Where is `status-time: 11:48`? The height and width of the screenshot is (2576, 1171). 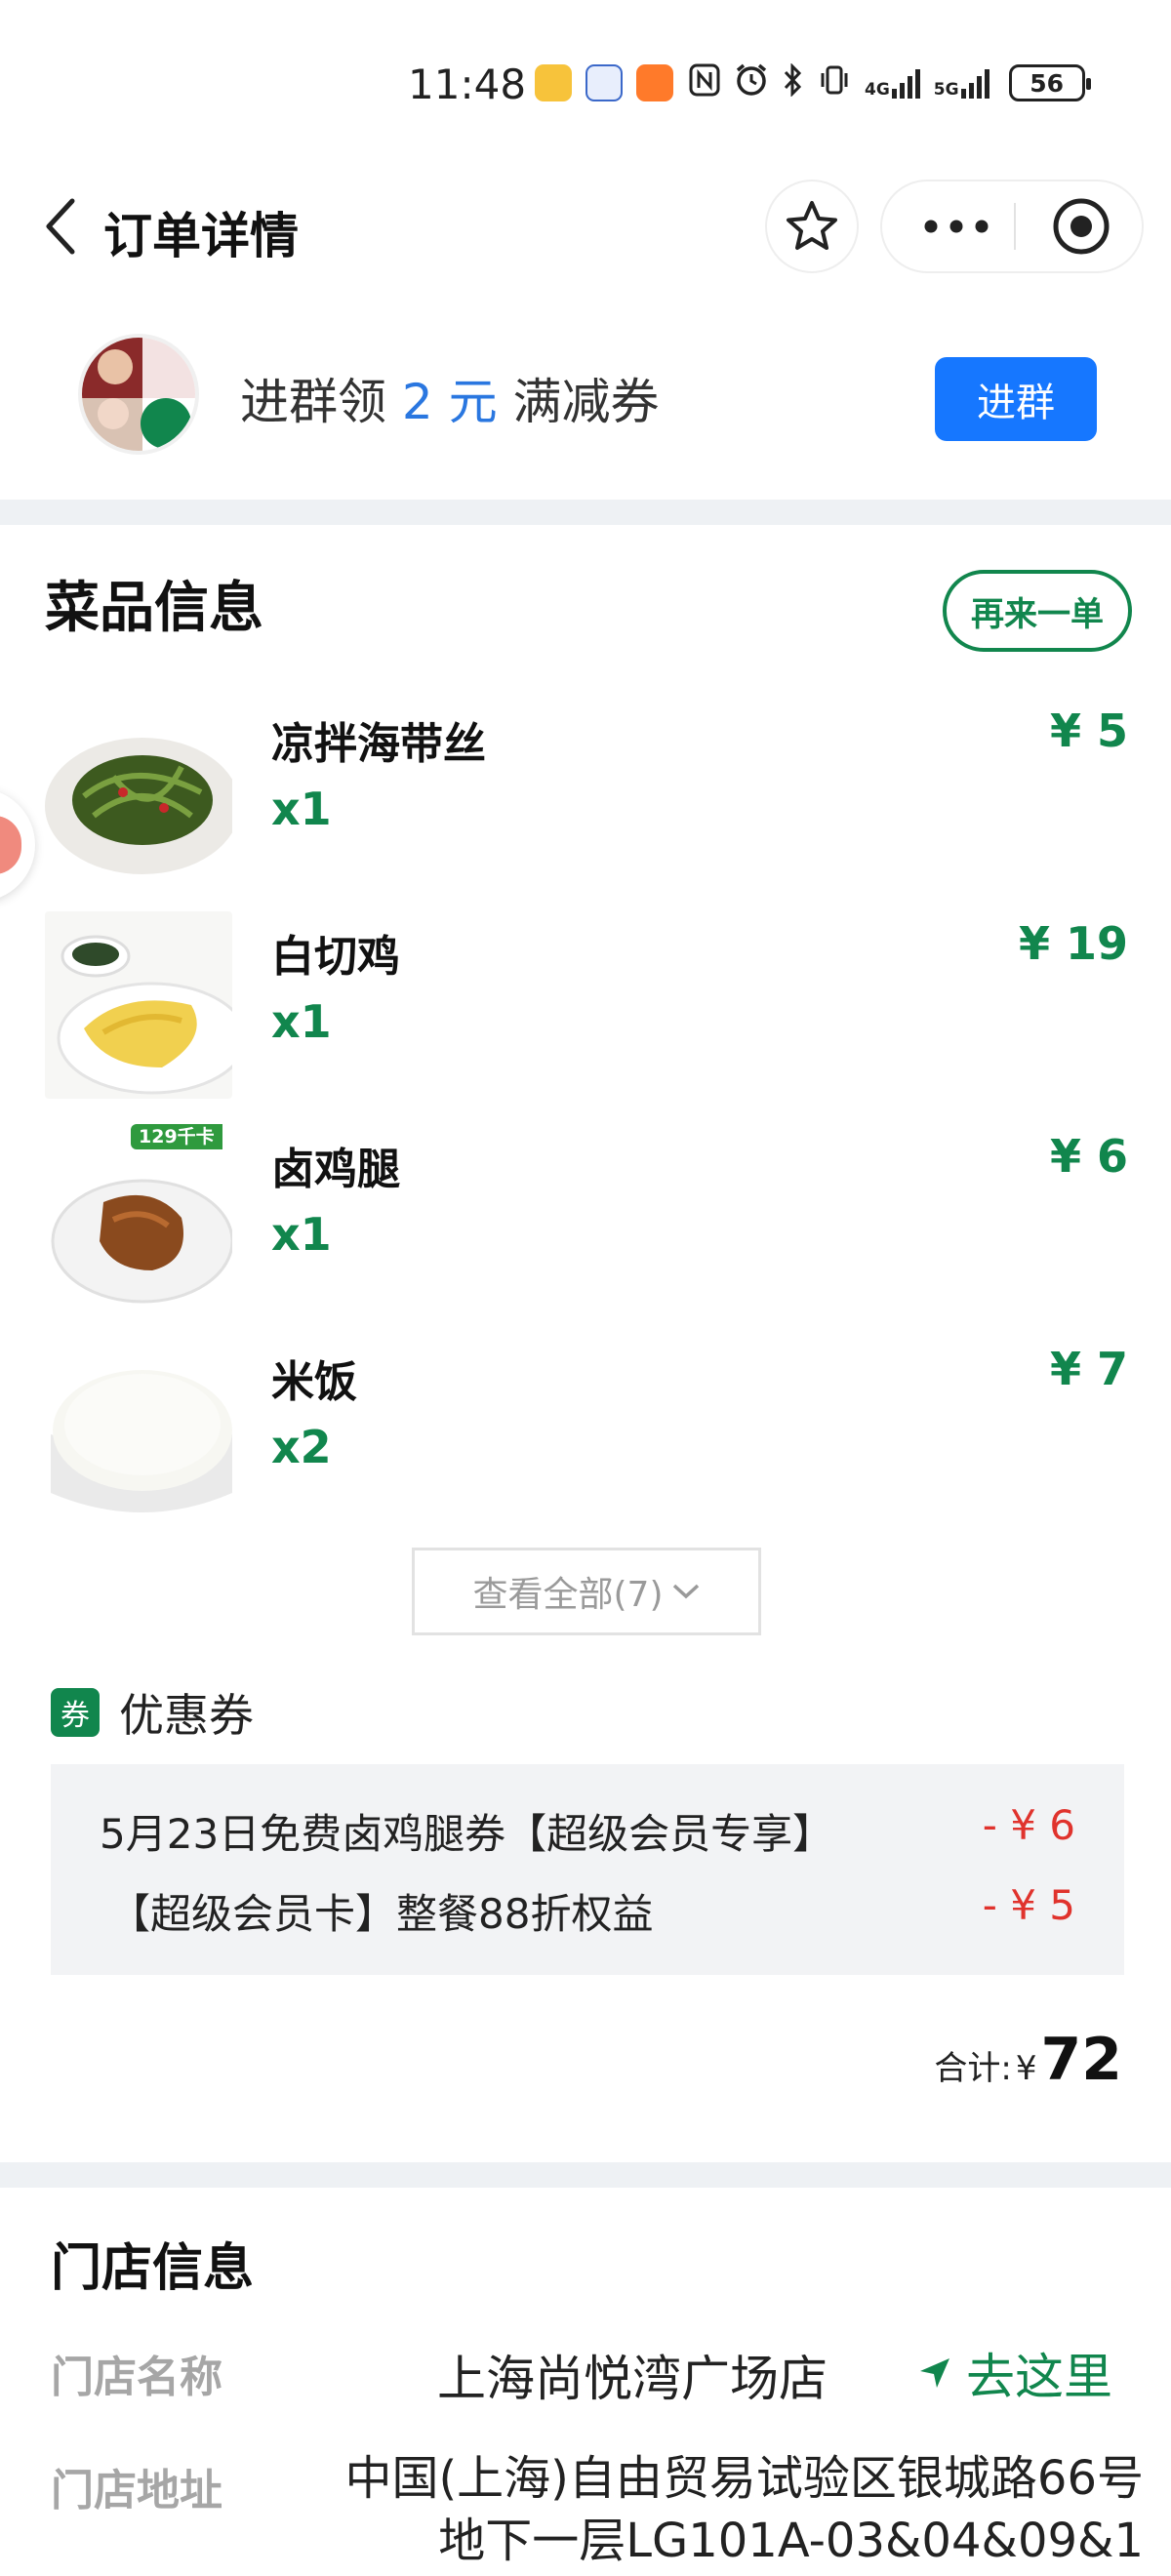
status-time: 11:48 is located at coordinates (467, 84).